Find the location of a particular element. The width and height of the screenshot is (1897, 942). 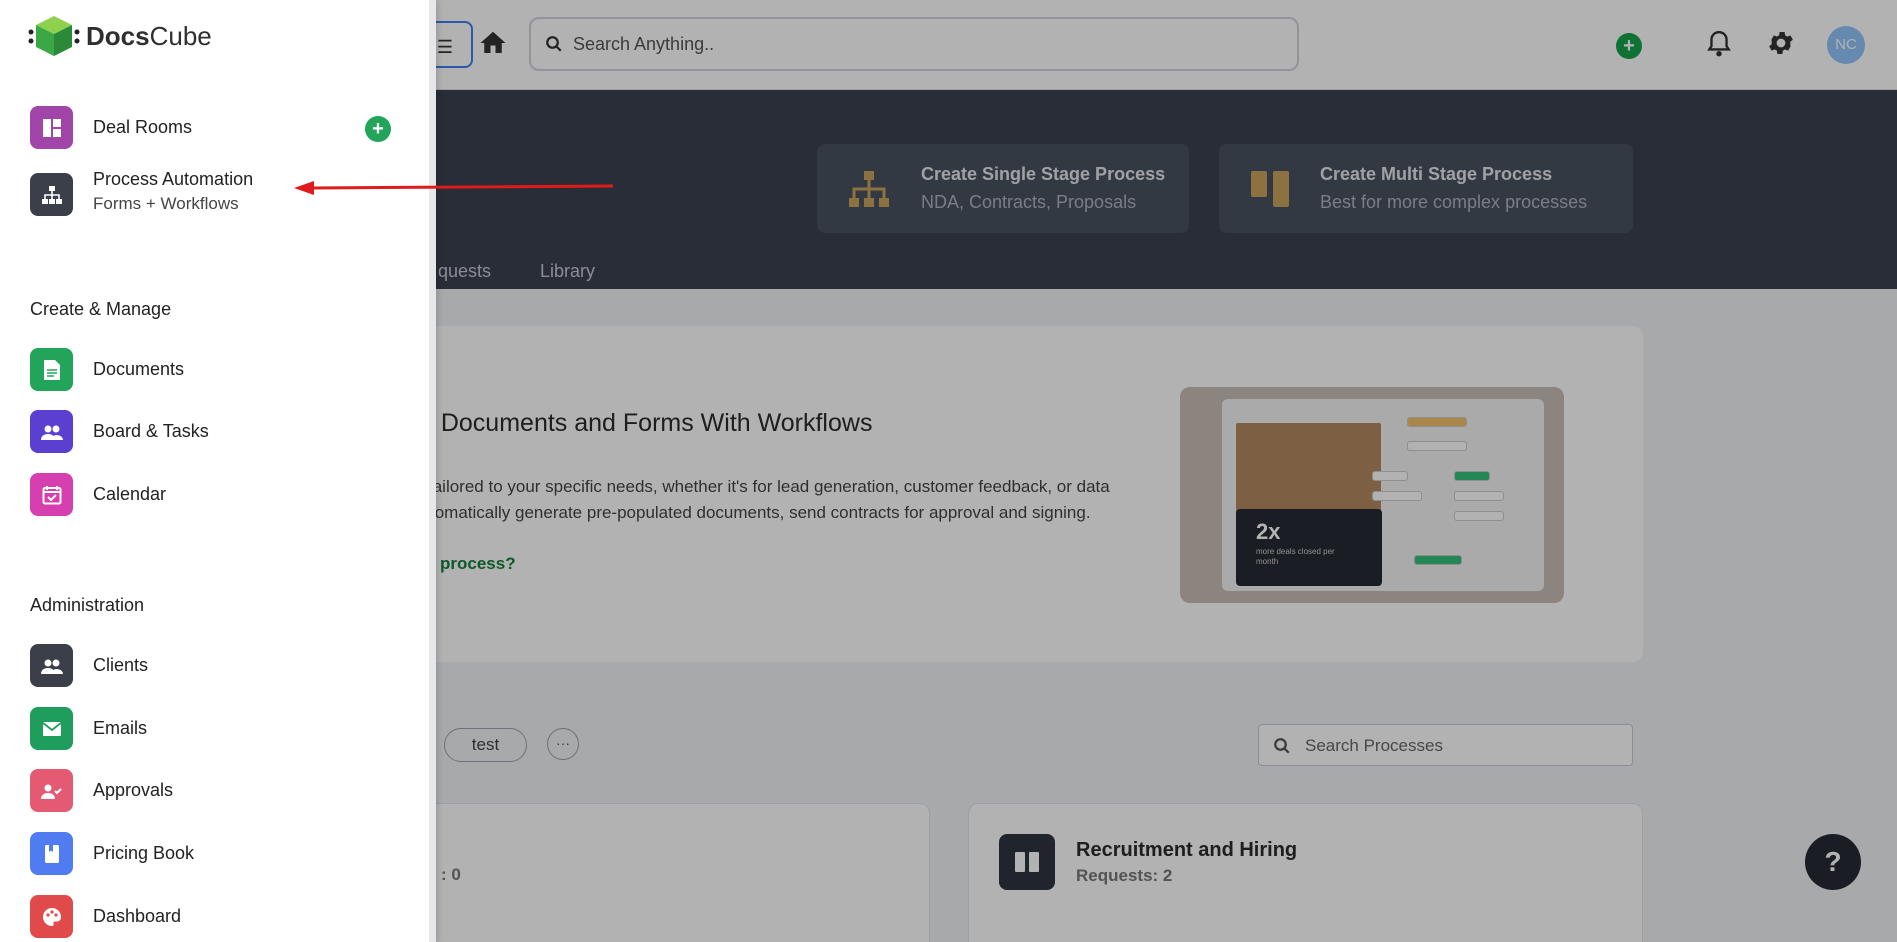

dashboard-layout-icon is located at coordinates (51, 127).